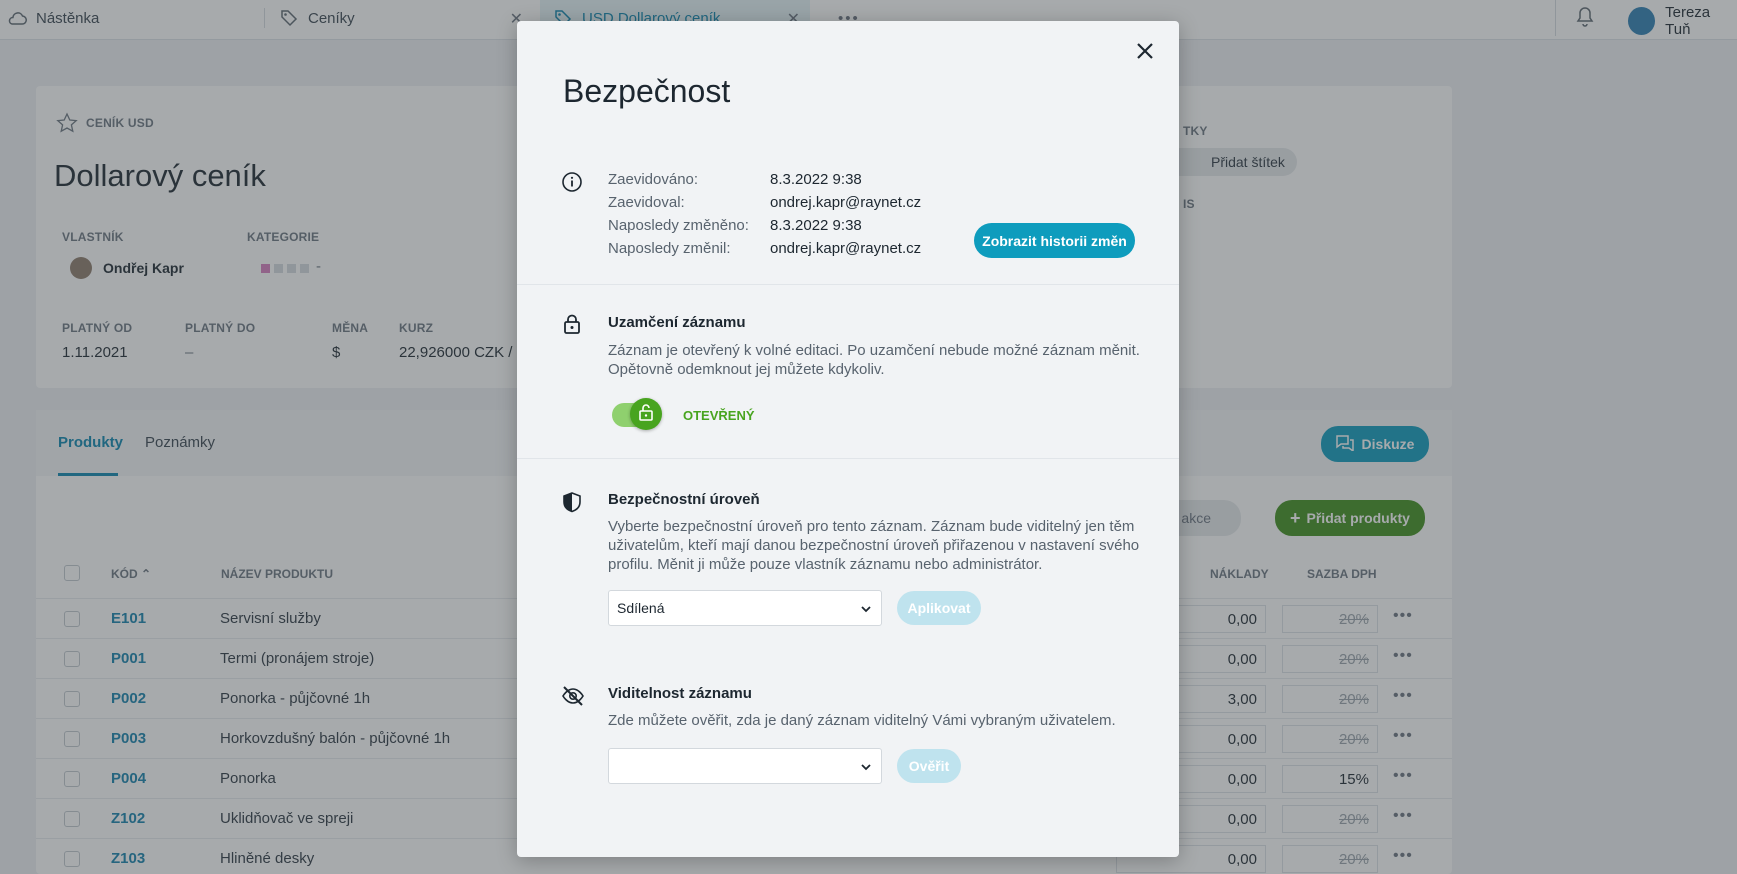 The image size is (1737, 874). Describe the element at coordinates (684, 499) in the screenshot. I see `security-level-title: Bezpečnostní úroveň` at that location.